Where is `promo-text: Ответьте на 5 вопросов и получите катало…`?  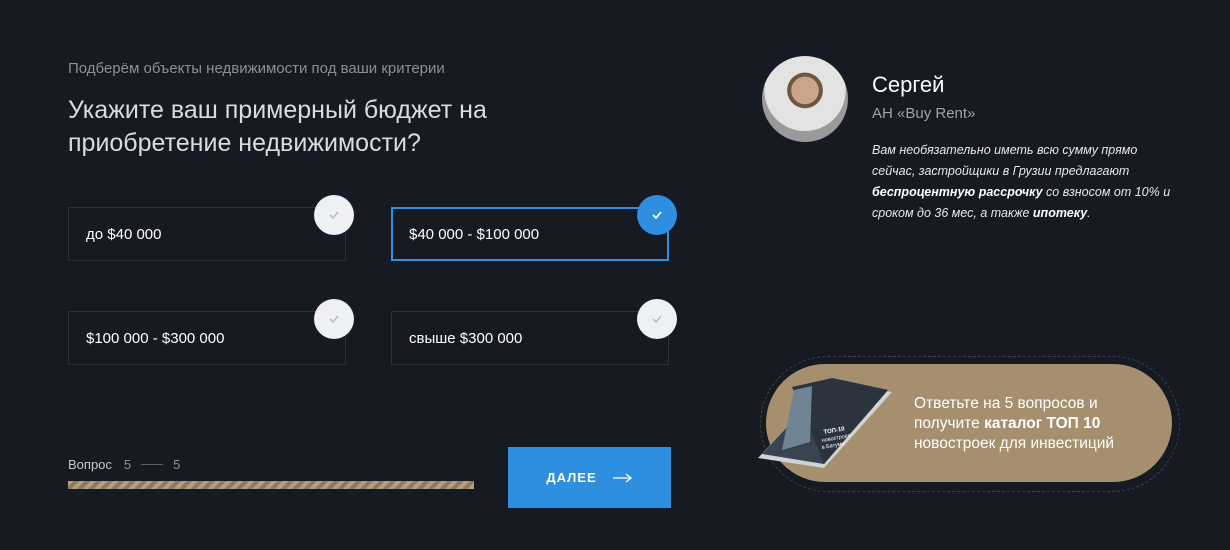
promo-text: Ответьте на 5 вопросов и получите катало… is located at coordinates (1034, 424).